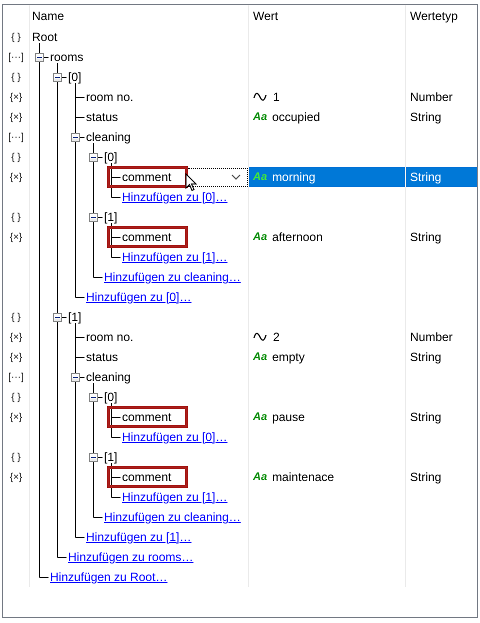 This screenshot has width=480, height=623. Describe the element at coordinates (191, 182) in the screenshot. I see `cursor-icon` at that location.